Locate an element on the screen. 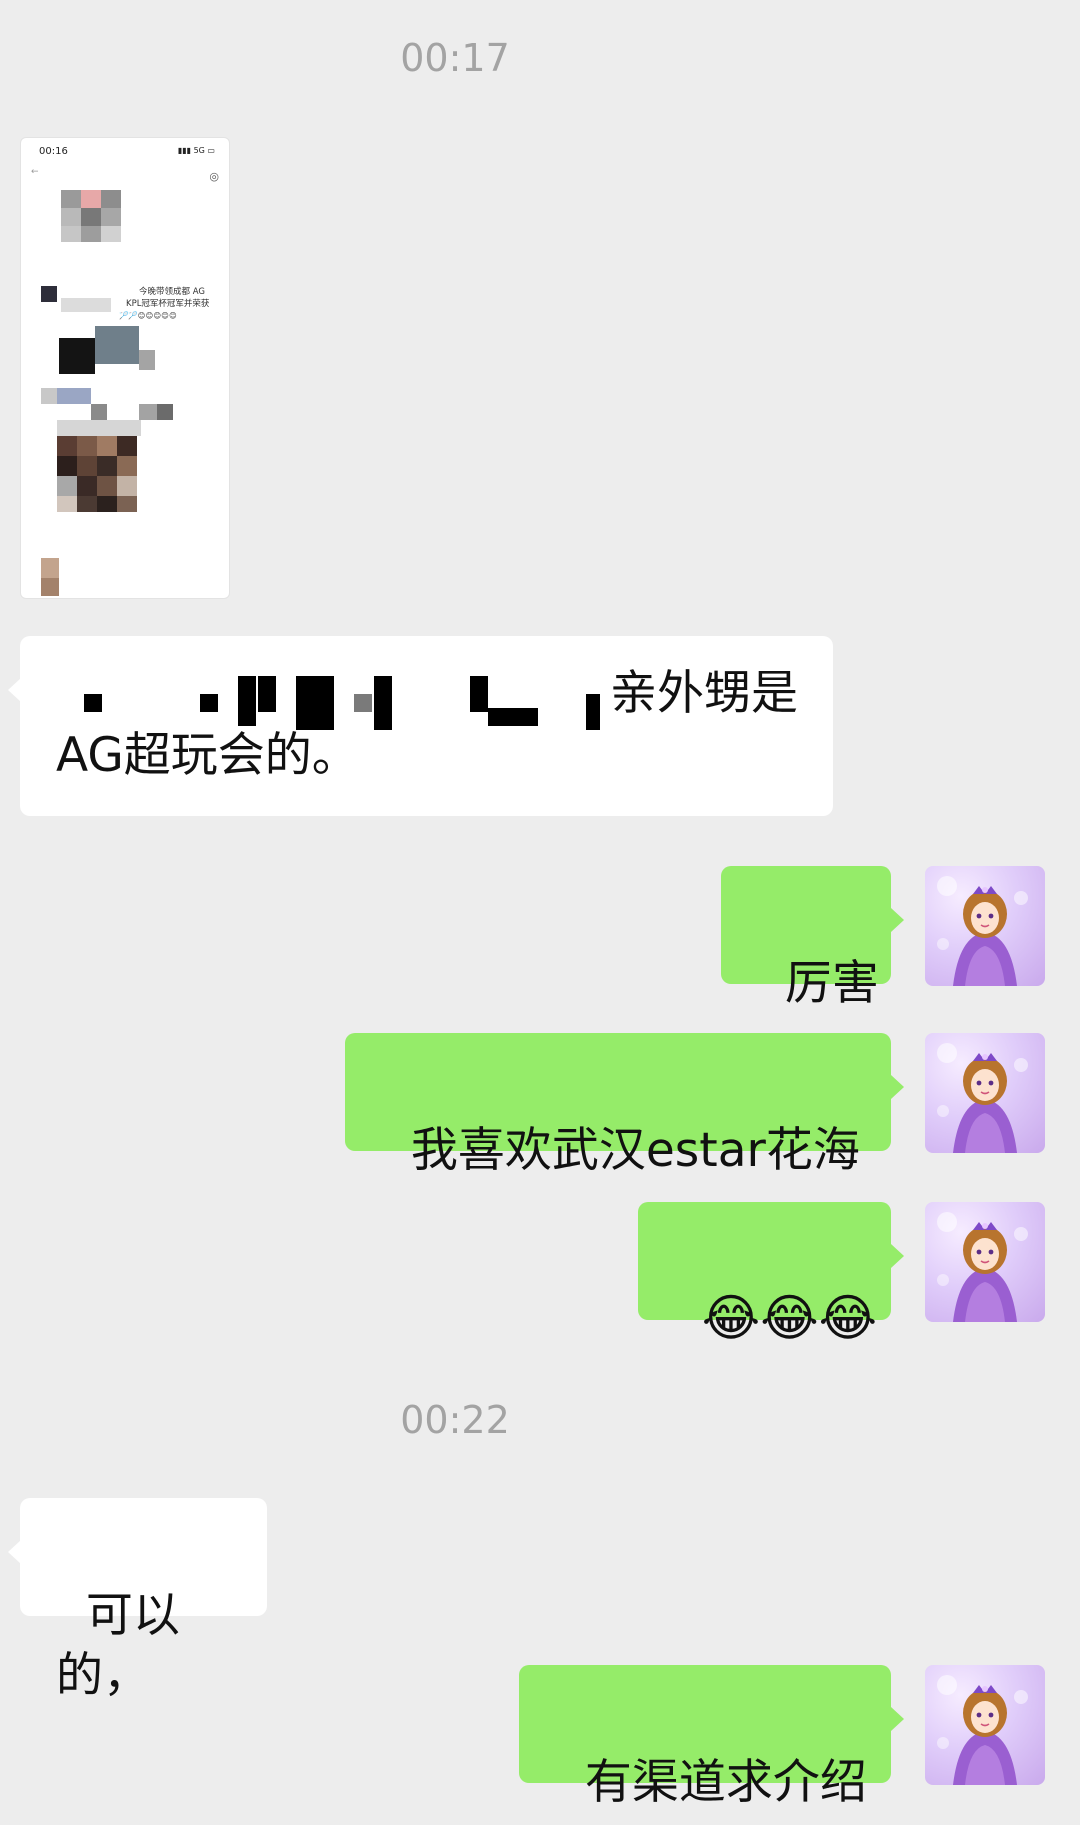 The width and height of the screenshot is (1080, 1825). timestamp: 00:22 is located at coordinates (455, 1420).